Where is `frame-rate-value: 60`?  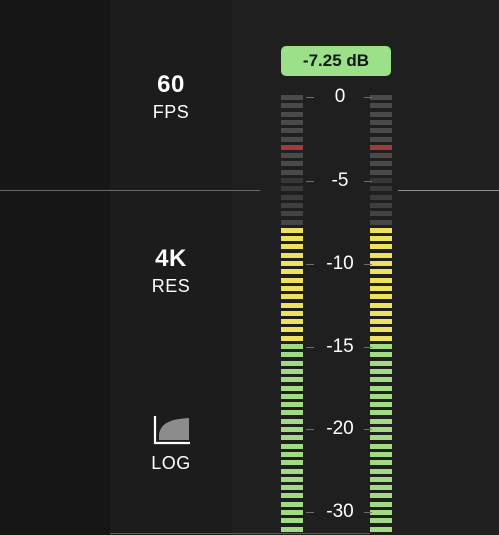 frame-rate-value: 60 is located at coordinates (171, 84).